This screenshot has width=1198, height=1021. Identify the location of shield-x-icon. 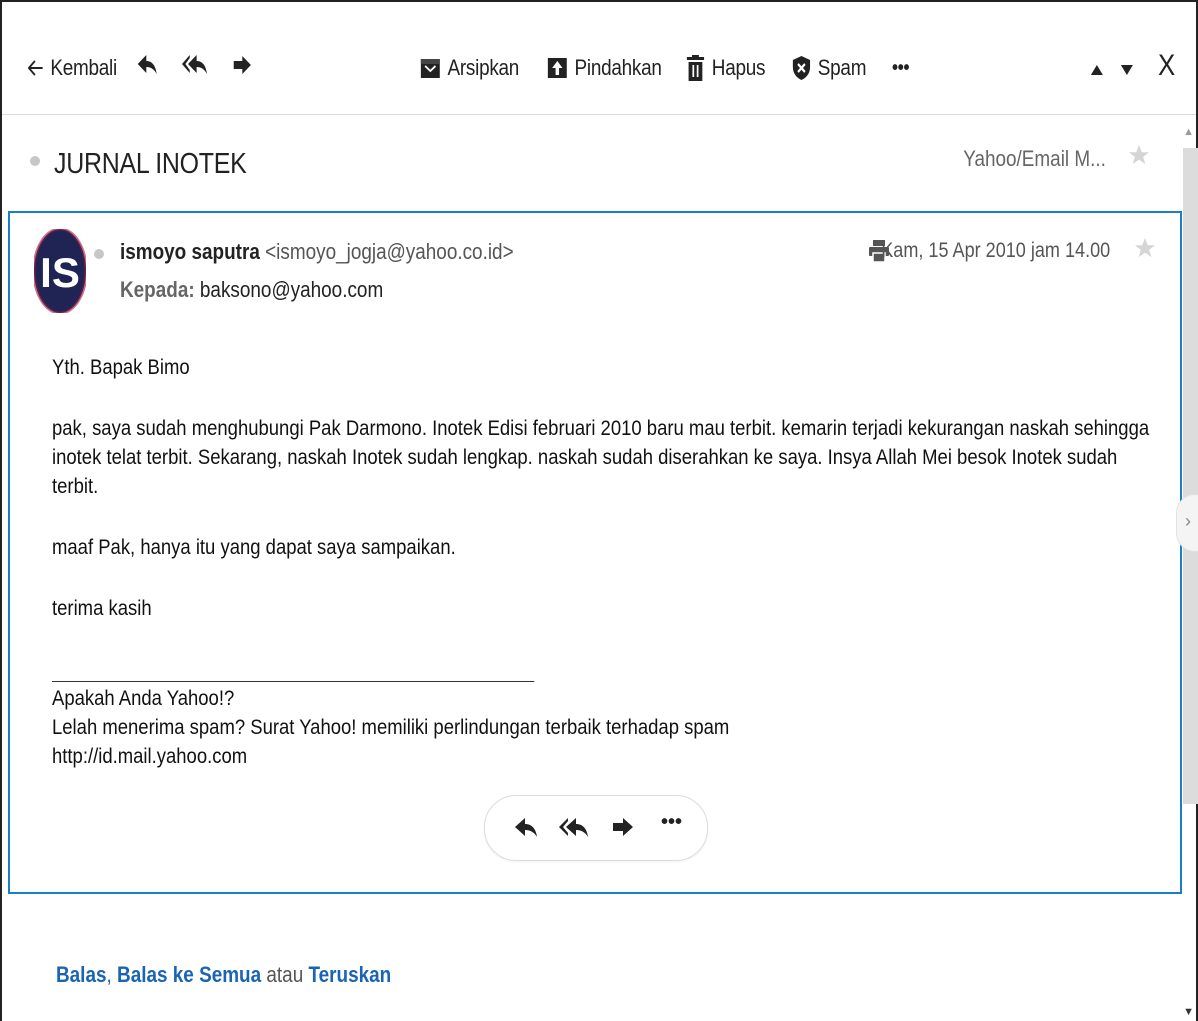
(801, 68).